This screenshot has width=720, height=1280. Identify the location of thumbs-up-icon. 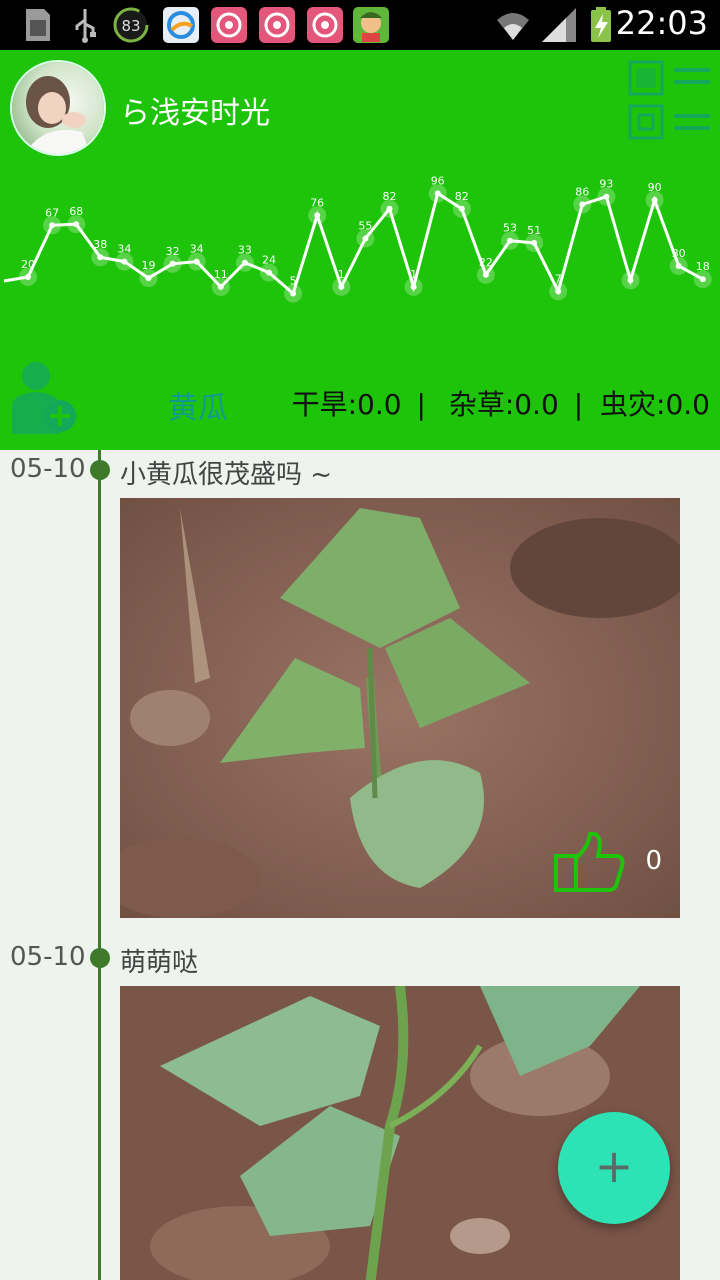
(589, 861).